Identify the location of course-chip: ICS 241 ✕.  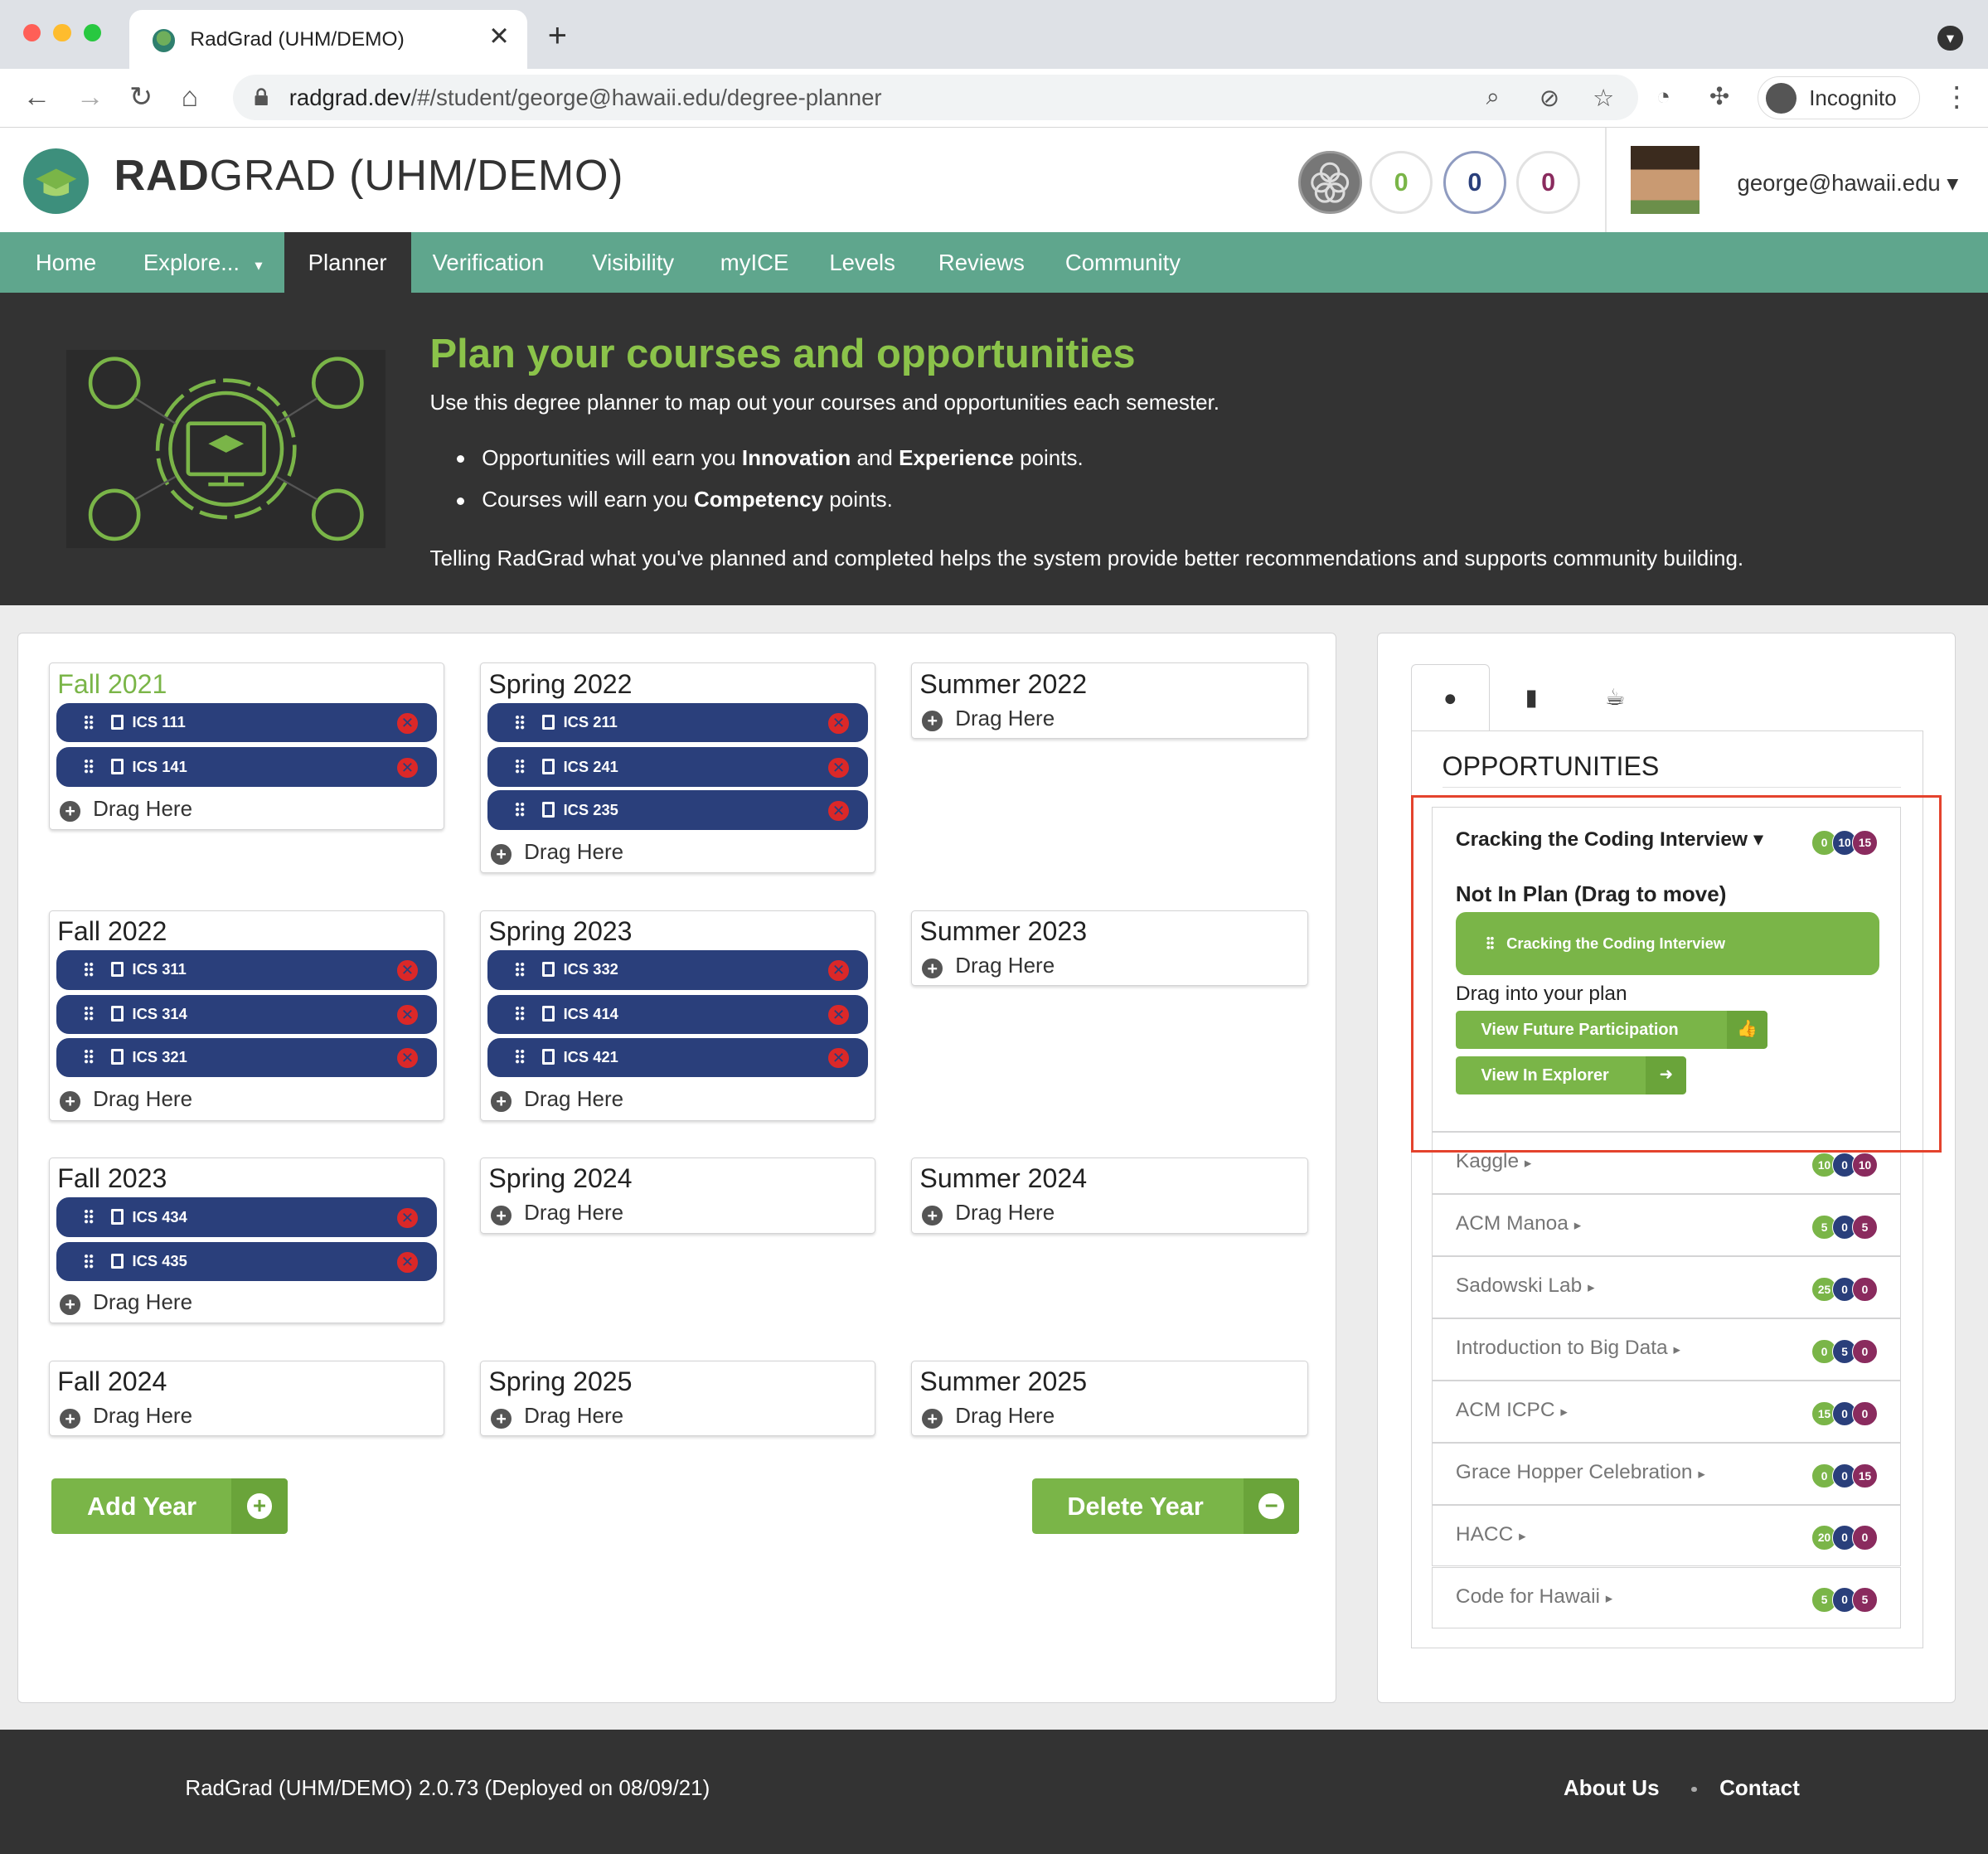
(677, 767).